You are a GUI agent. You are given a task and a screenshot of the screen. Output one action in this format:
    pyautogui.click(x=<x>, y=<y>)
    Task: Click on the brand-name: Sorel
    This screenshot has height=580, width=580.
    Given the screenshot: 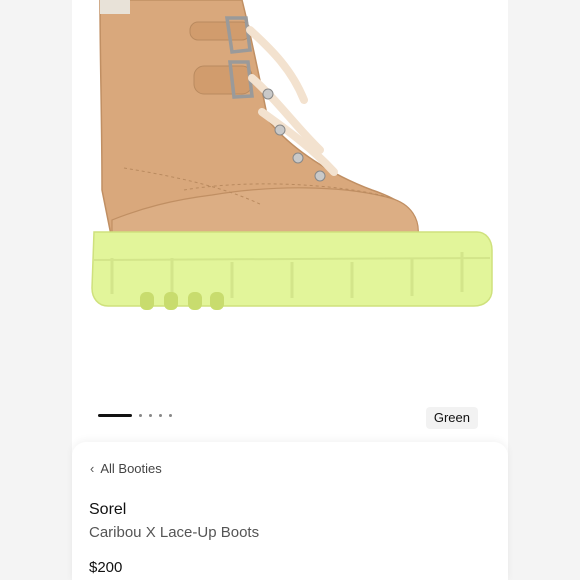 What is the action you would take?
    pyautogui.click(x=107, y=510)
    